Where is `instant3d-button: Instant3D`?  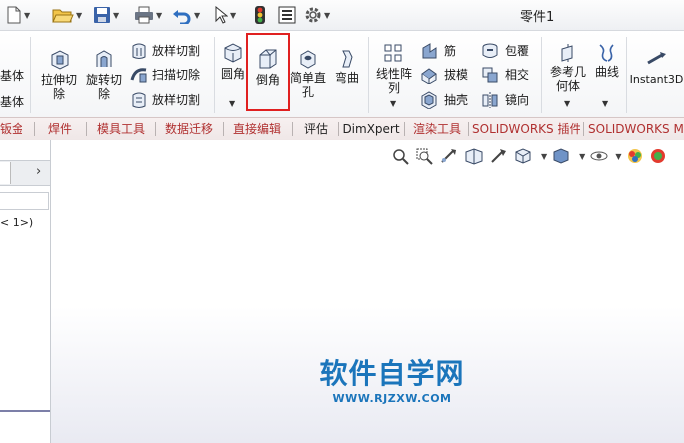 instant3d-button: Instant3D is located at coordinates (656, 68).